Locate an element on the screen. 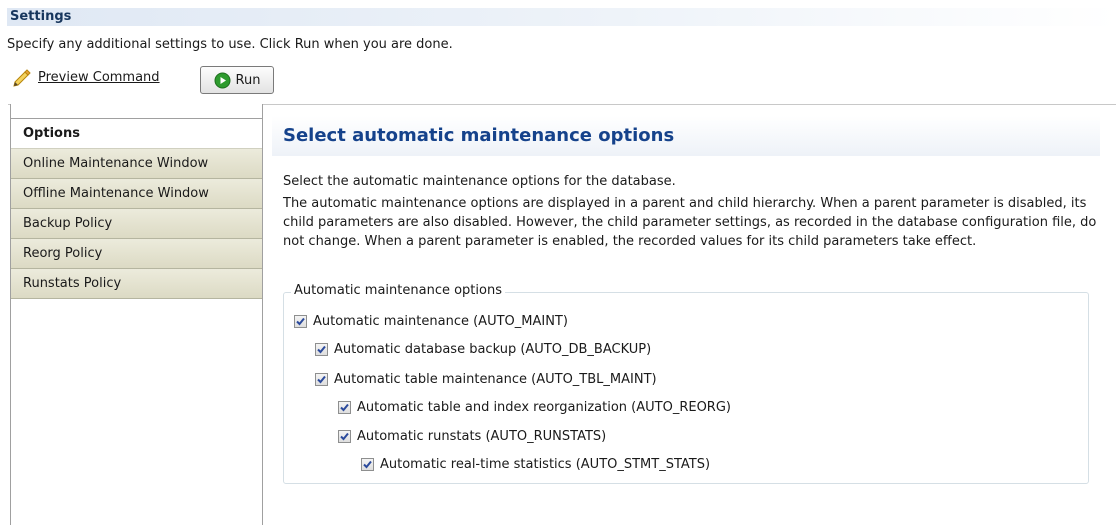  checkbox-auto-maint: Automatic maintenance (AUTO_MAINT) is located at coordinates (431, 321).